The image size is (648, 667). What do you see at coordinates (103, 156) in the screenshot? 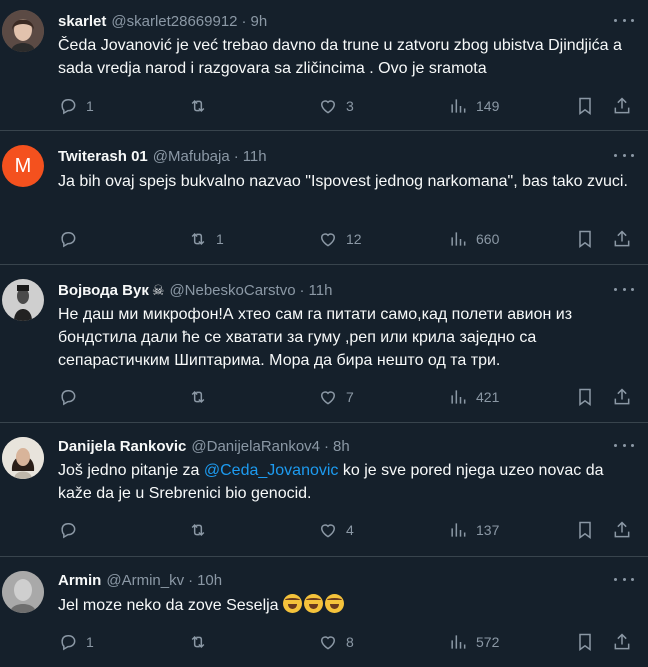
I see `display-name: Twiterash 01` at bounding box center [103, 156].